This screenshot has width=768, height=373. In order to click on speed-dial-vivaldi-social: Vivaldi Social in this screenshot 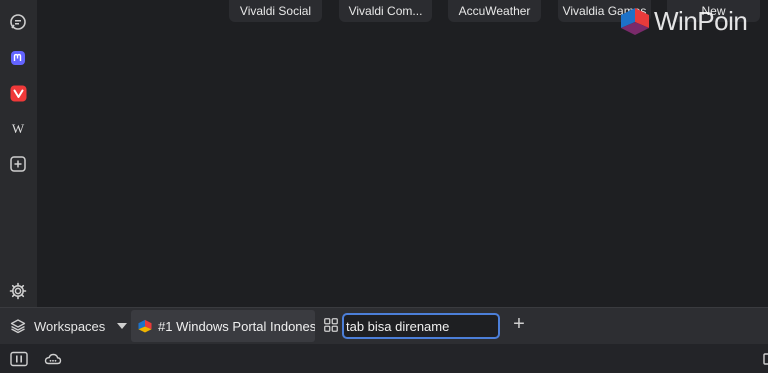, I will do `click(275, 11)`.